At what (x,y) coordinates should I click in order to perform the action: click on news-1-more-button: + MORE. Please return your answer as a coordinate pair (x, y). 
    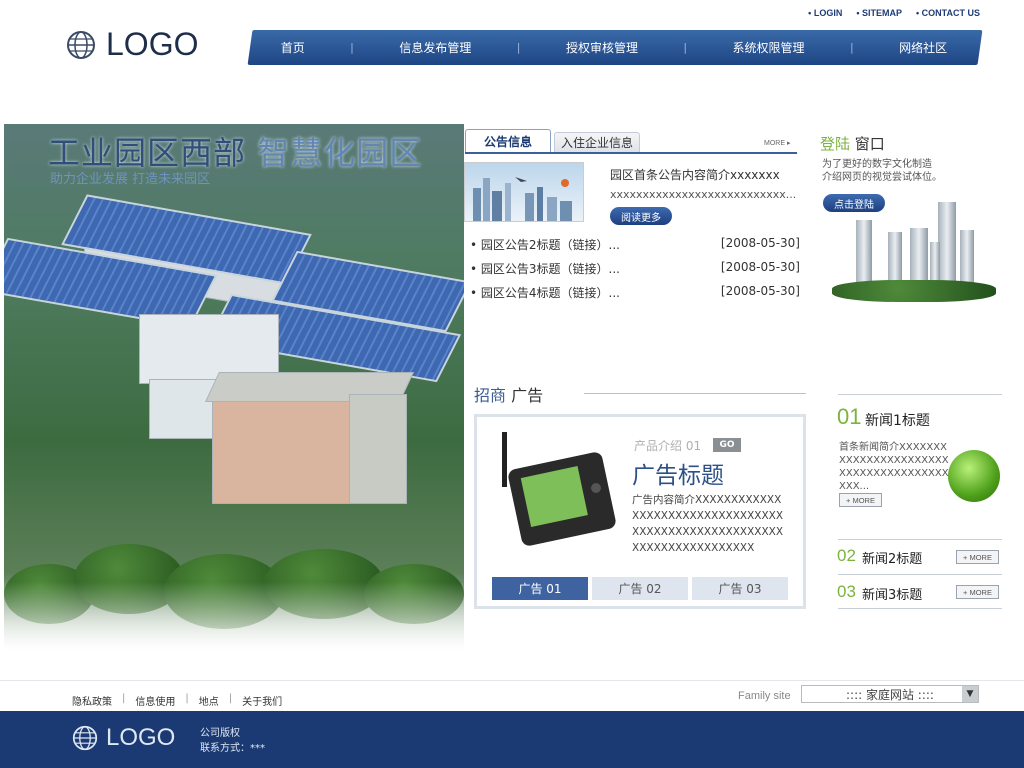
    Looking at the image, I should click on (860, 500).